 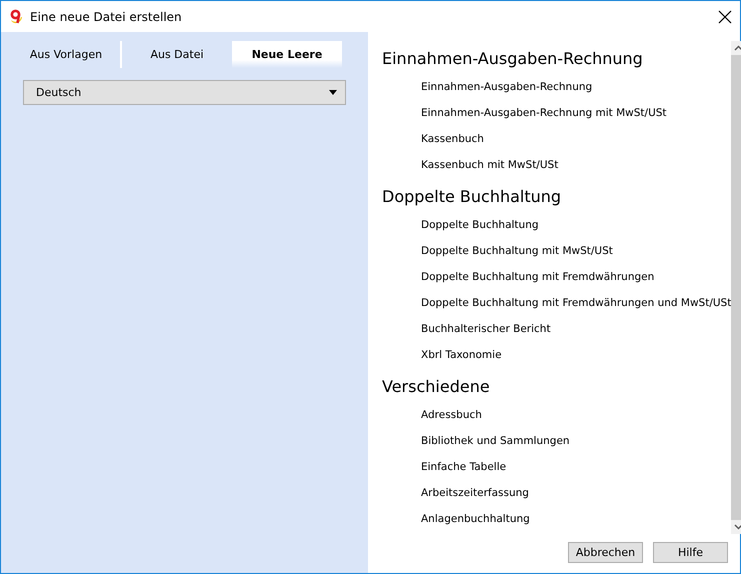 What do you see at coordinates (576, 303) in the screenshot?
I see `template-item: Doppelte Buchhaltung mit Fremdwährungen und MwSt/USt` at bounding box center [576, 303].